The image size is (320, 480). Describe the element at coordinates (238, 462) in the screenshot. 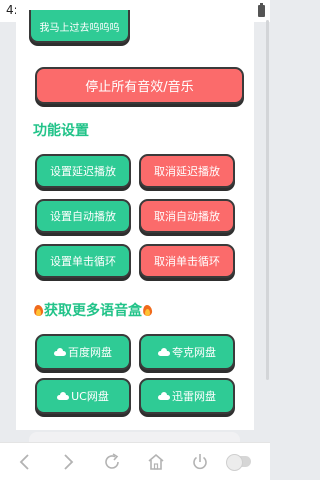

I see `toggle-switch` at that location.